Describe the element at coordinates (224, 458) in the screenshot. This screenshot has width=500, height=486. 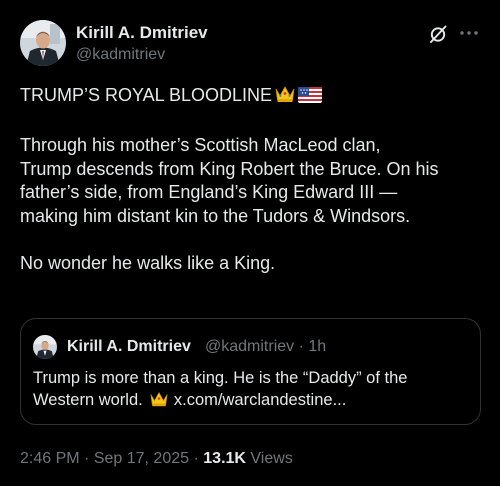
I see `views-count: 13.1K` at that location.